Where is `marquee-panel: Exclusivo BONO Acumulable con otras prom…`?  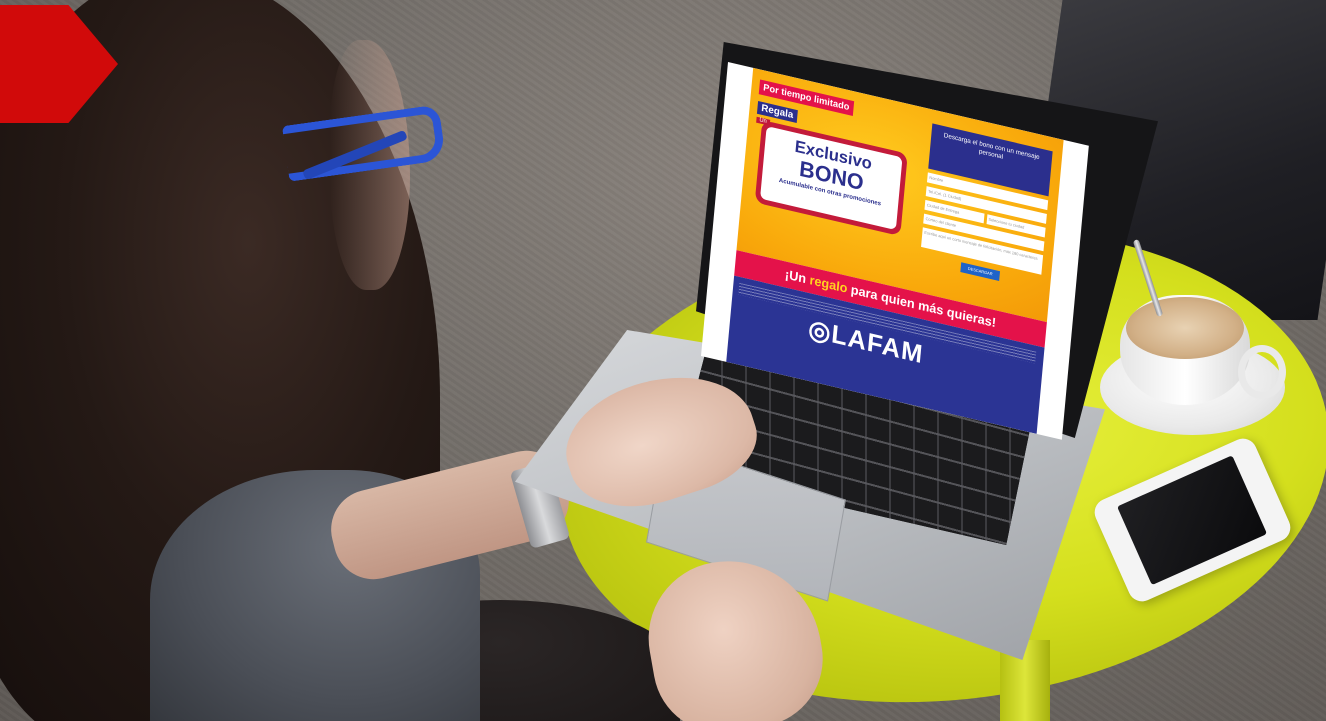
marquee-panel: Exclusivo BONO Acumulable con otras prom… is located at coordinates (831, 178).